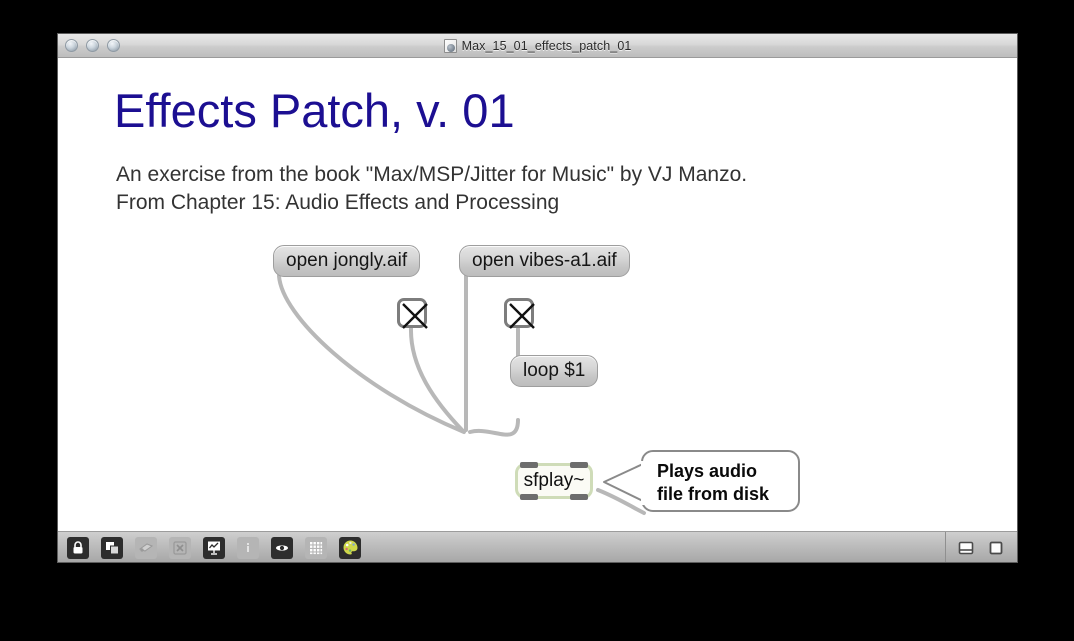 The width and height of the screenshot is (1074, 641). I want to click on close-x-glyph, so click(180, 547).